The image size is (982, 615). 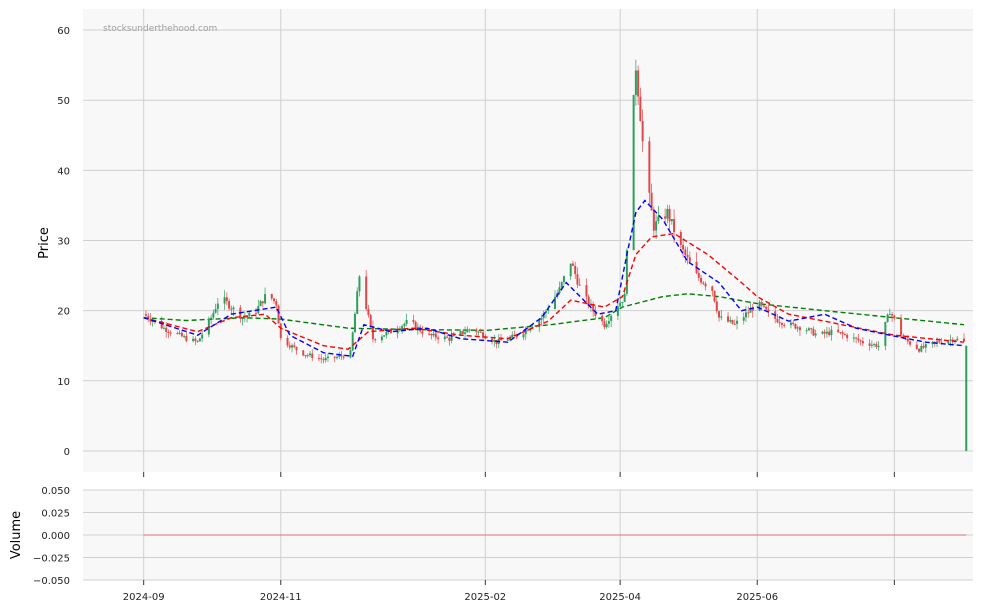 What do you see at coordinates (63, 101) in the screenshot?
I see `price-tick-label: 50` at bounding box center [63, 101].